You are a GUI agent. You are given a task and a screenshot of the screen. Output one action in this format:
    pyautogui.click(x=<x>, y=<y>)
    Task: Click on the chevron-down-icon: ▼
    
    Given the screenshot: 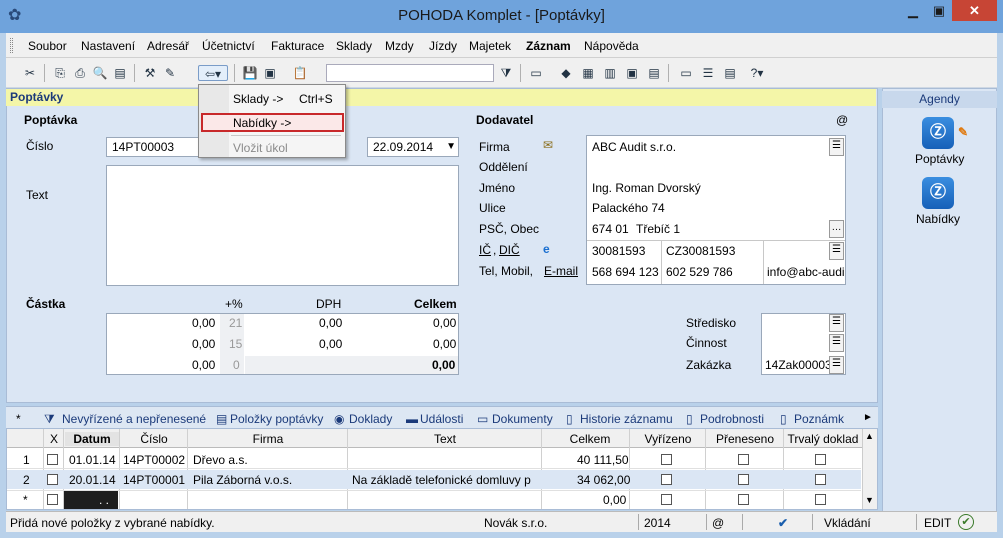 What is the action you would take?
    pyautogui.click(x=451, y=147)
    